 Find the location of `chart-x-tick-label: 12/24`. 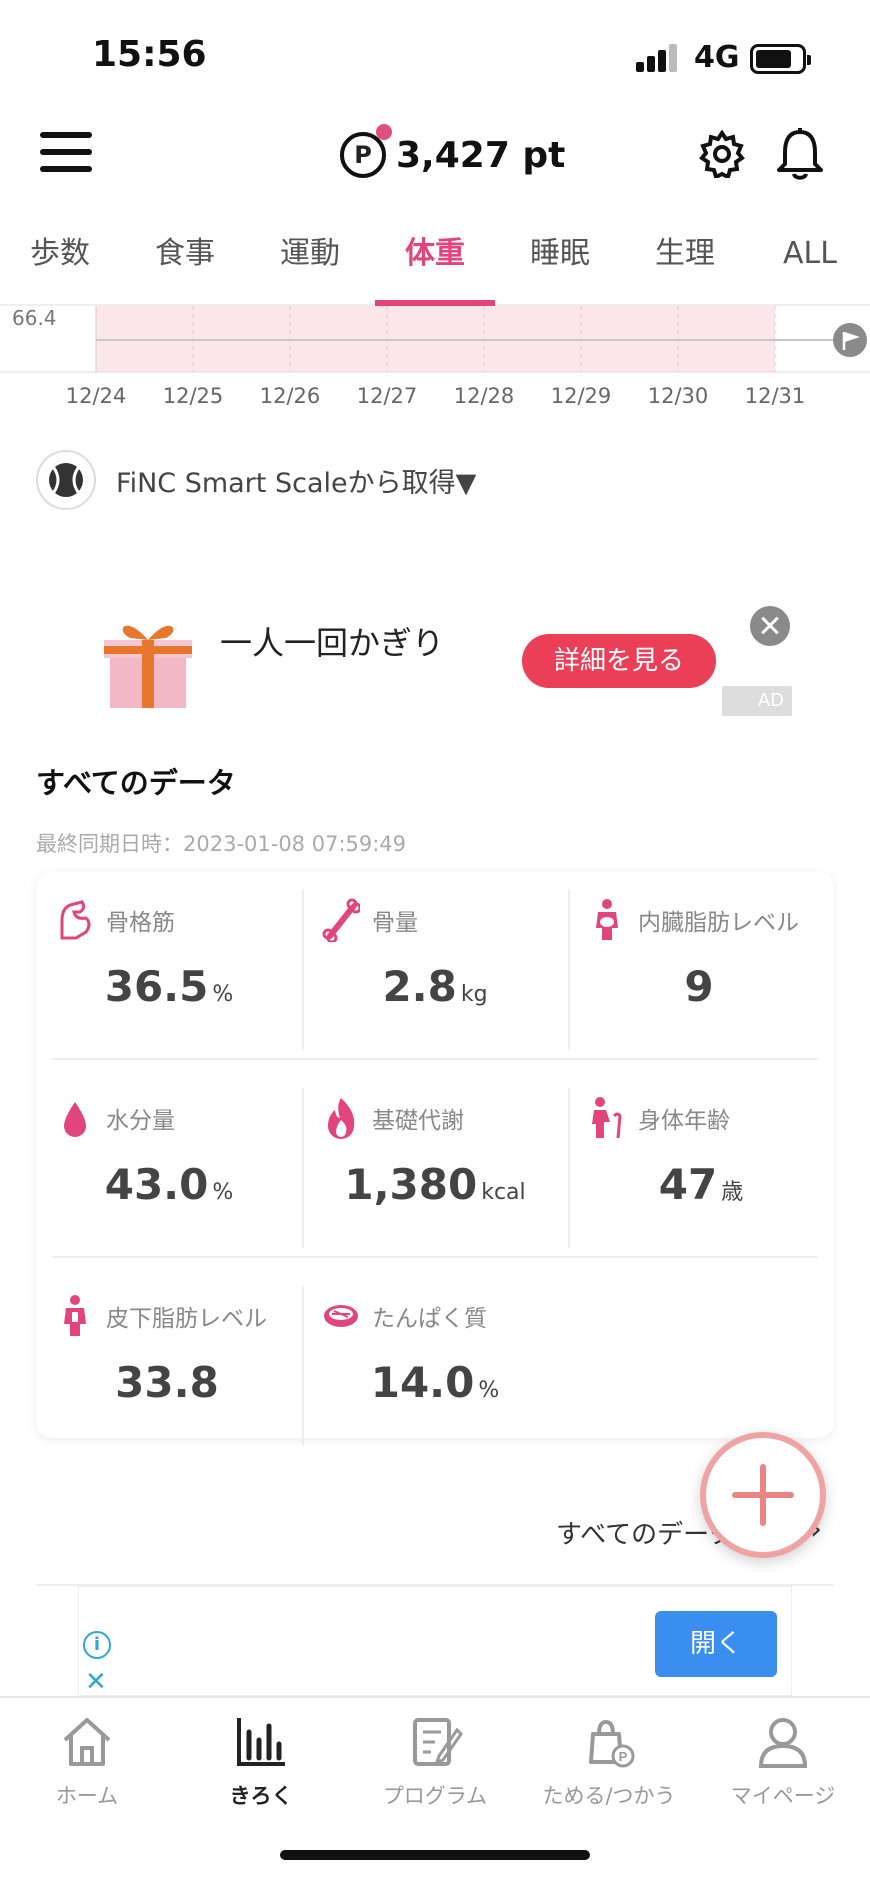

chart-x-tick-label: 12/24 is located at coordinates (96, 396).